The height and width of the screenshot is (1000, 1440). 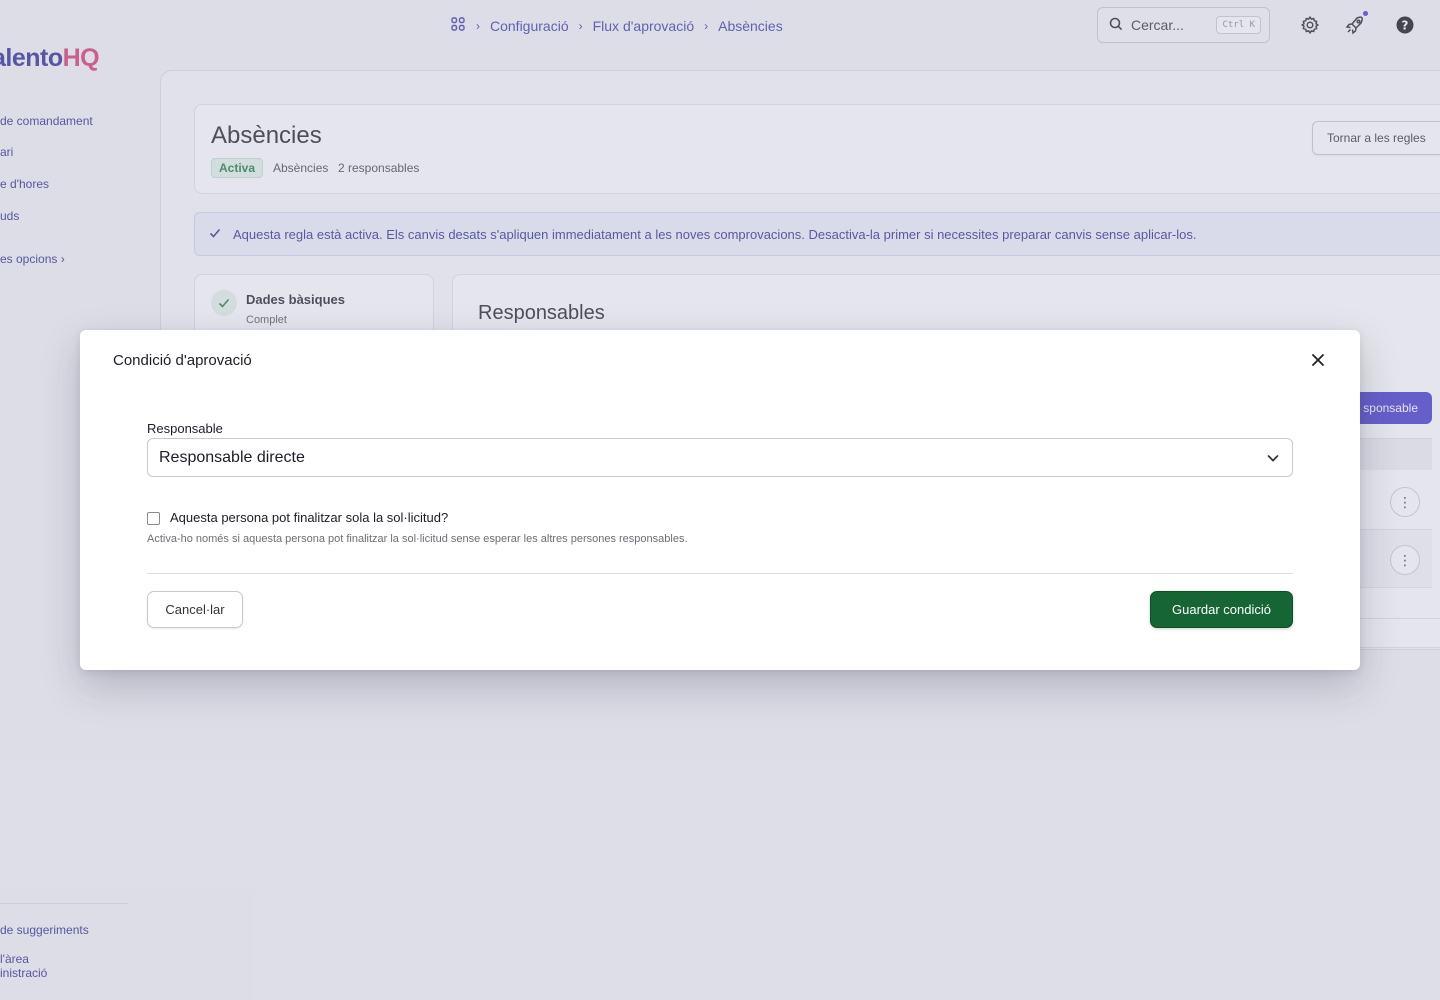 What do you see at coordinates (1221, 609) in the screenshot?
I see `save-condition-button: Guardar condició` at bounding box center [1221, 609].